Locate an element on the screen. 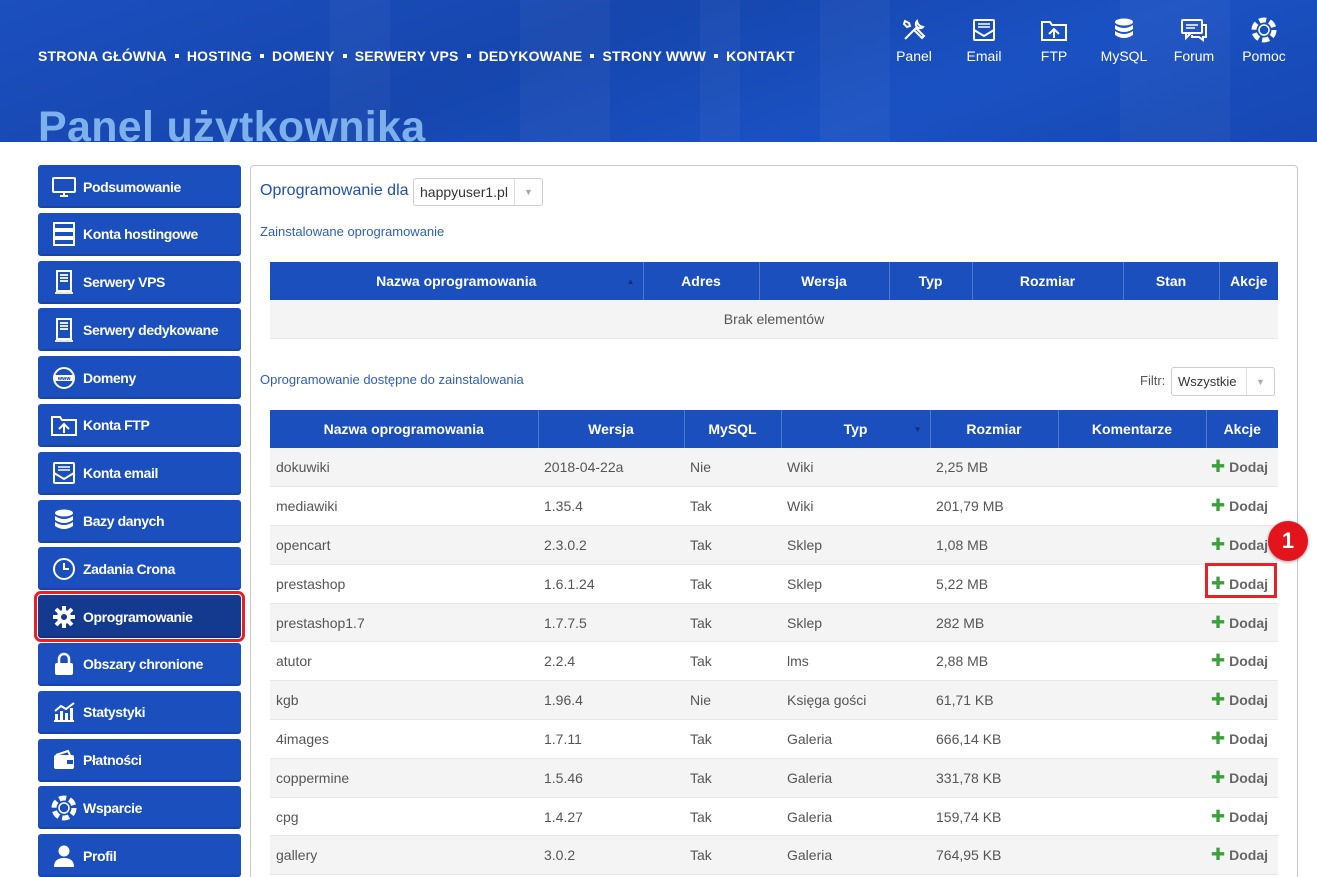  sidebar-item-domeny: www Domeny is located at coordinates (139, 378).